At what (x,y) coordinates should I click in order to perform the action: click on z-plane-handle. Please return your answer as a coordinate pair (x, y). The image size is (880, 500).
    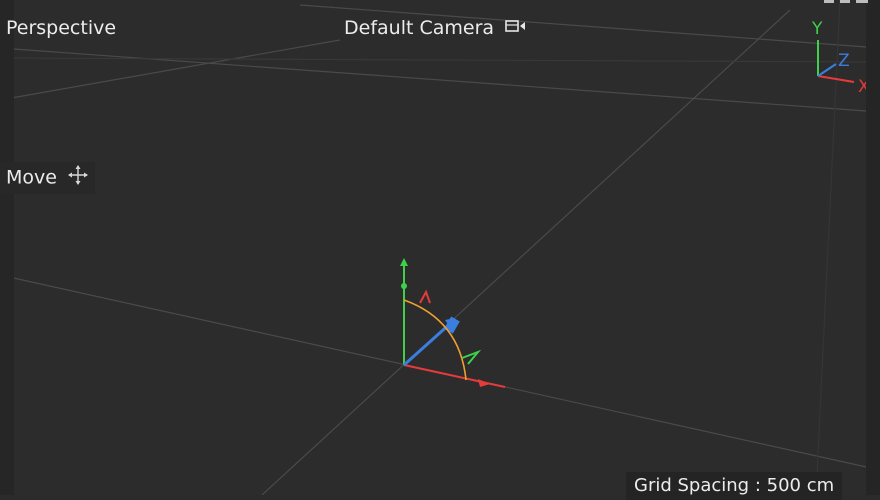
    Looking at the image, I should click on (452, 325).